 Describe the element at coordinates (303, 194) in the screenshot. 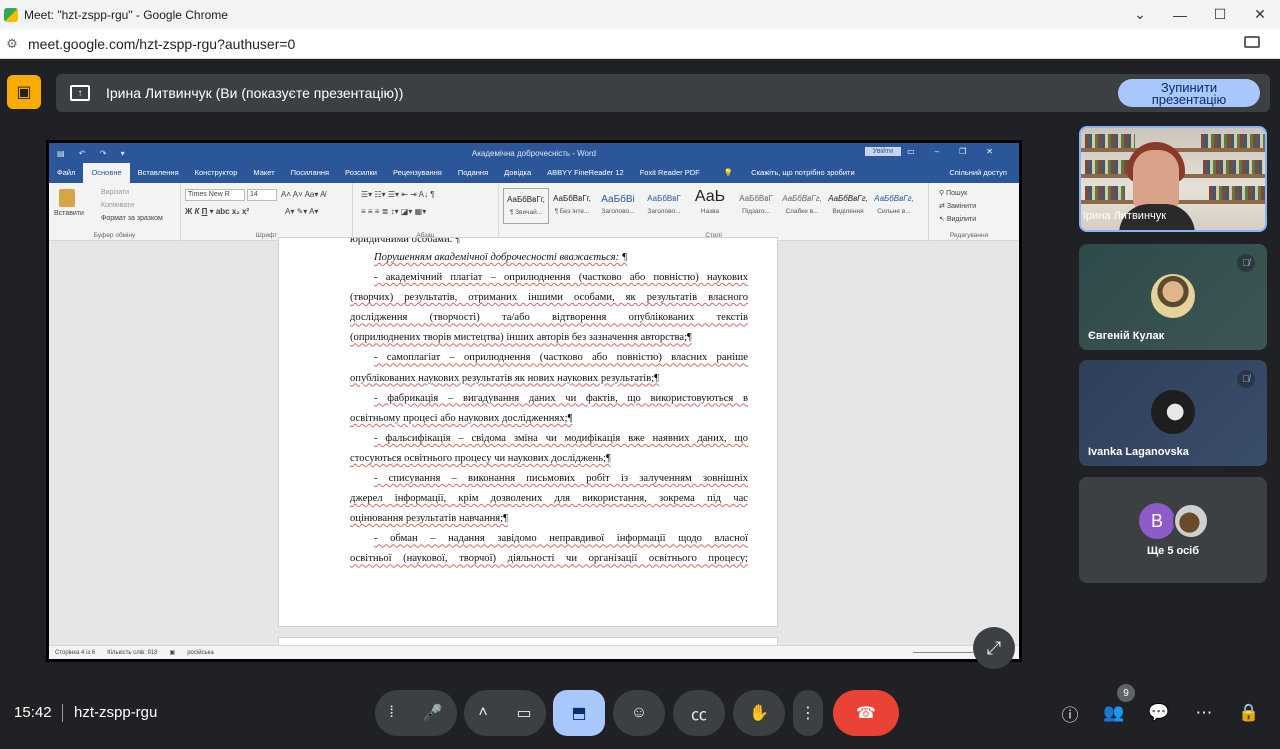

I see `font-size-buttons: A˄ A˅ Aa▾ A̸` at that location.